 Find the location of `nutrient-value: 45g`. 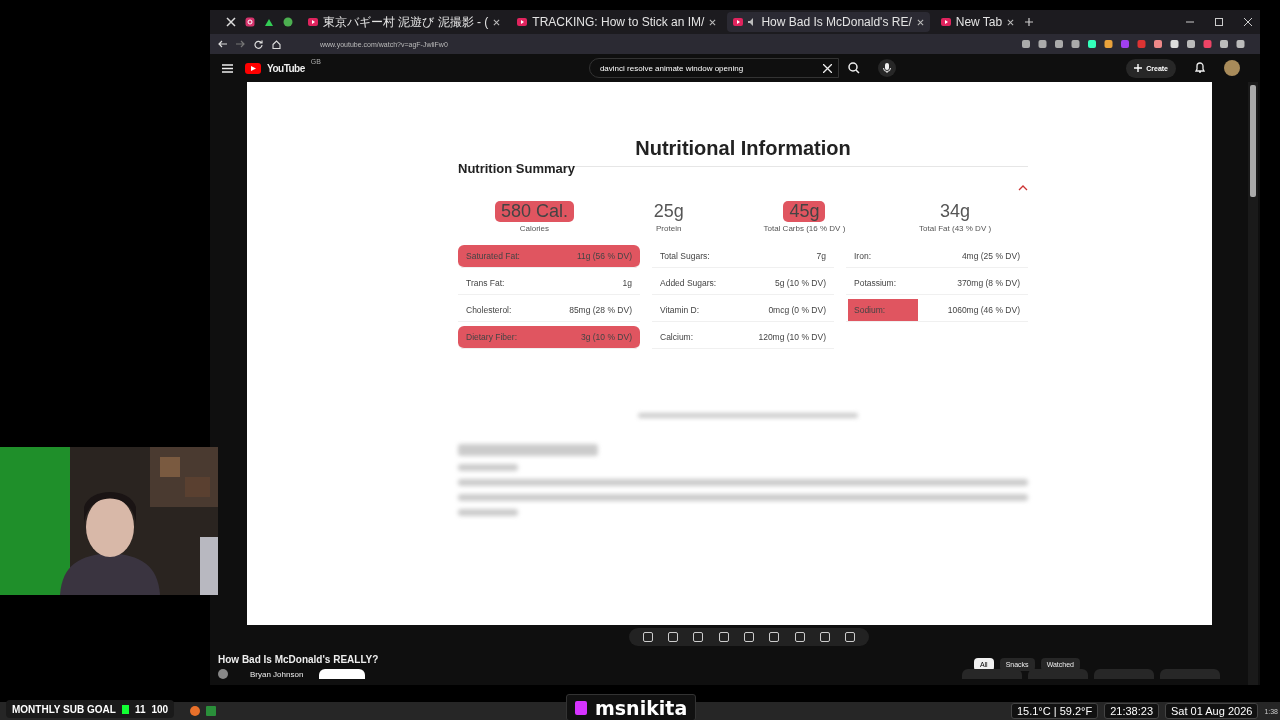

nutrient-value: 45g is located at coordinates (804, 211).